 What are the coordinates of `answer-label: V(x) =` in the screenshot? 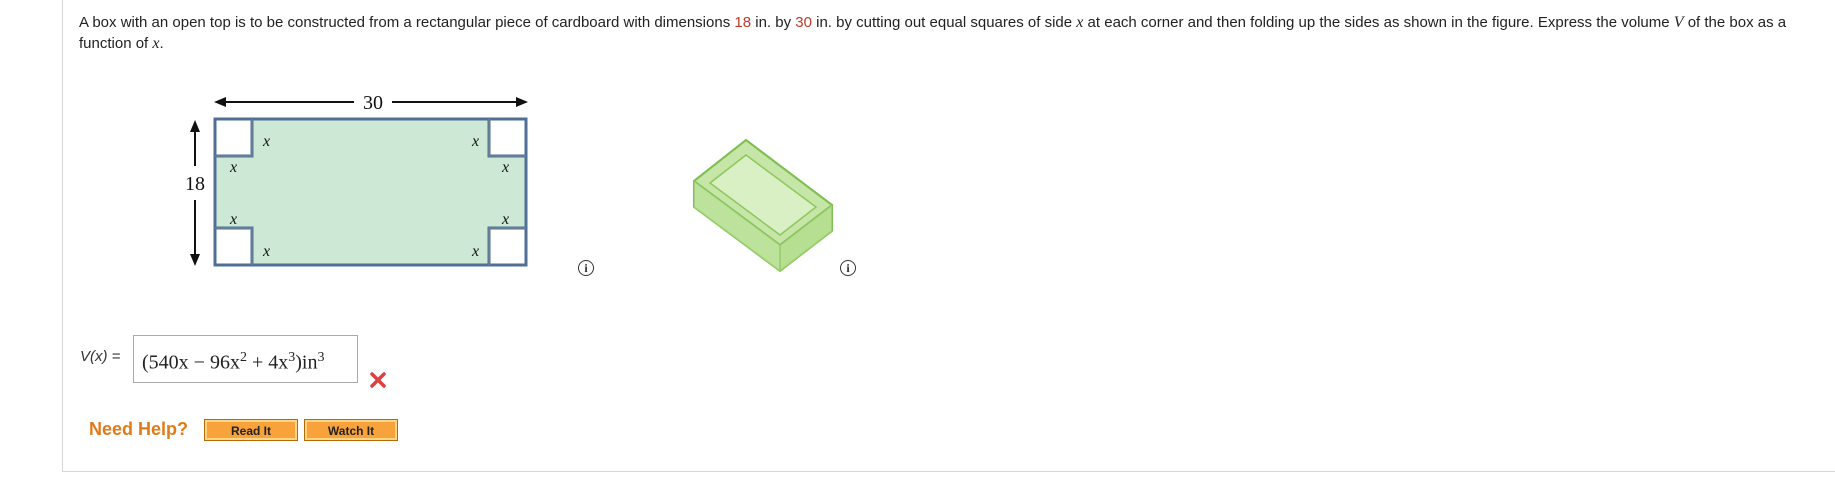 It's located at (100, 356).